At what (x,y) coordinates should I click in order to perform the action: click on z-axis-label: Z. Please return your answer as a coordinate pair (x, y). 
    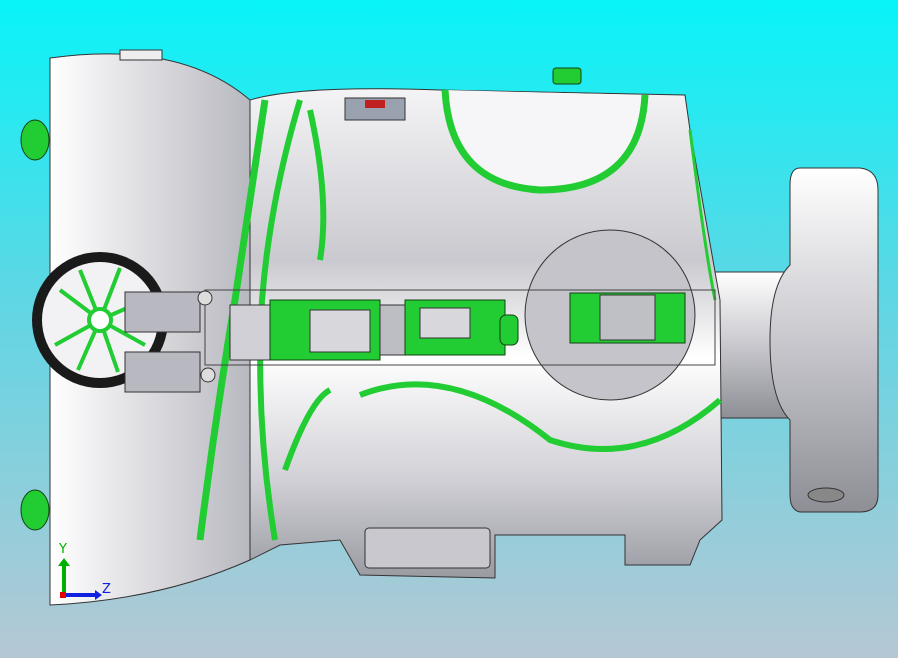
    Looking at the image, I should click on (106, 589).